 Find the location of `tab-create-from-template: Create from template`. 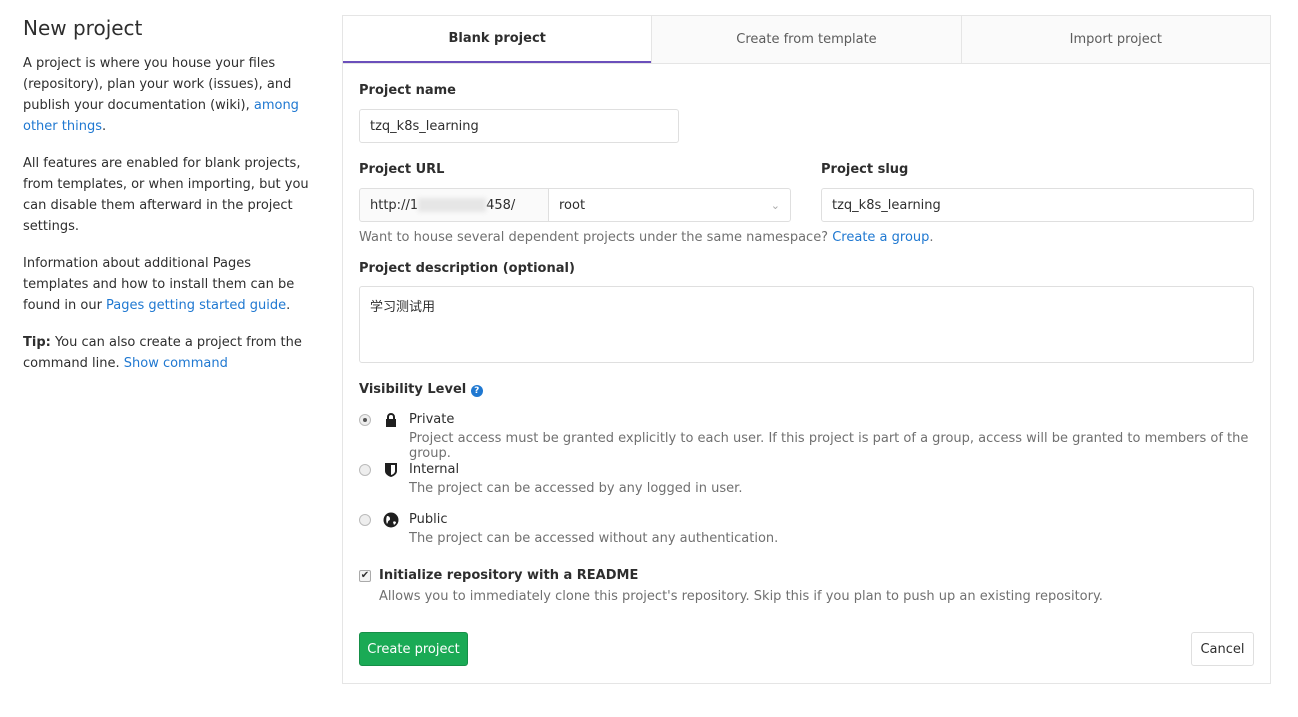

tab-create-from-template: Create from template is located at coordinates (806, 39).